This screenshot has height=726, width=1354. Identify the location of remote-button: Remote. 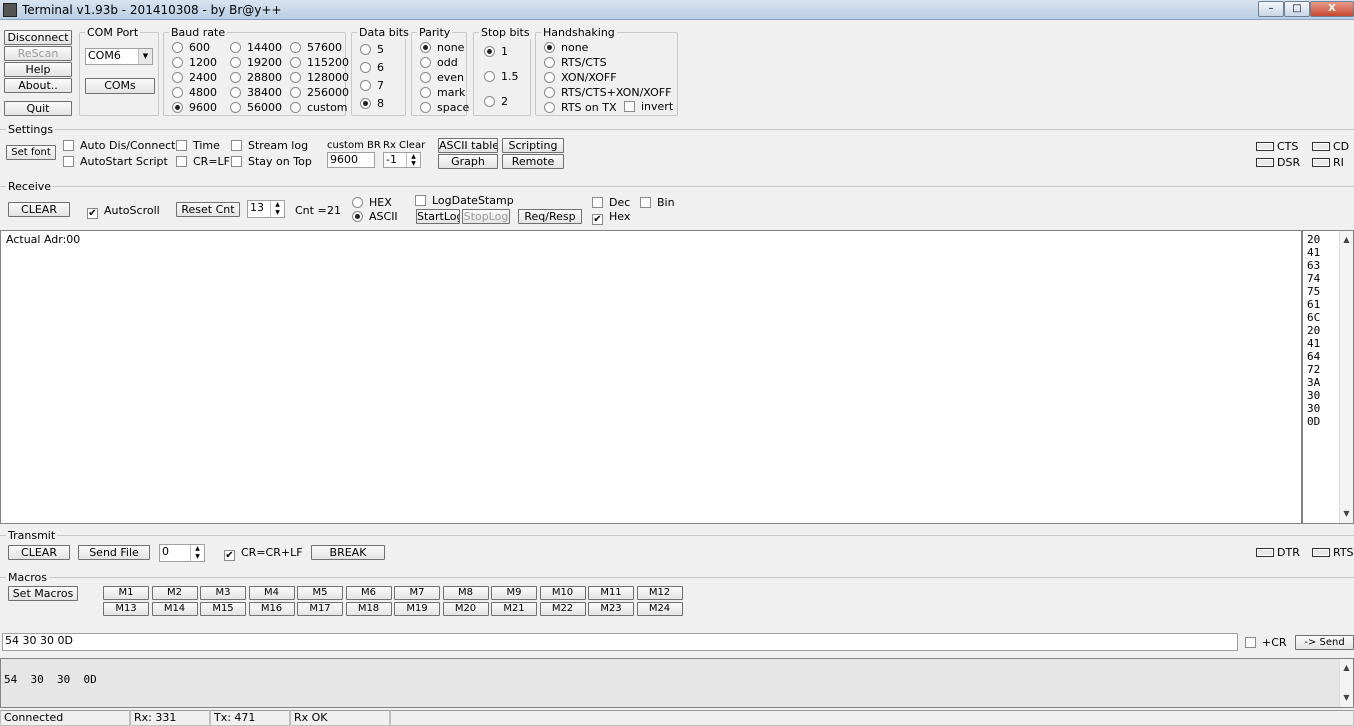
(533, 161).